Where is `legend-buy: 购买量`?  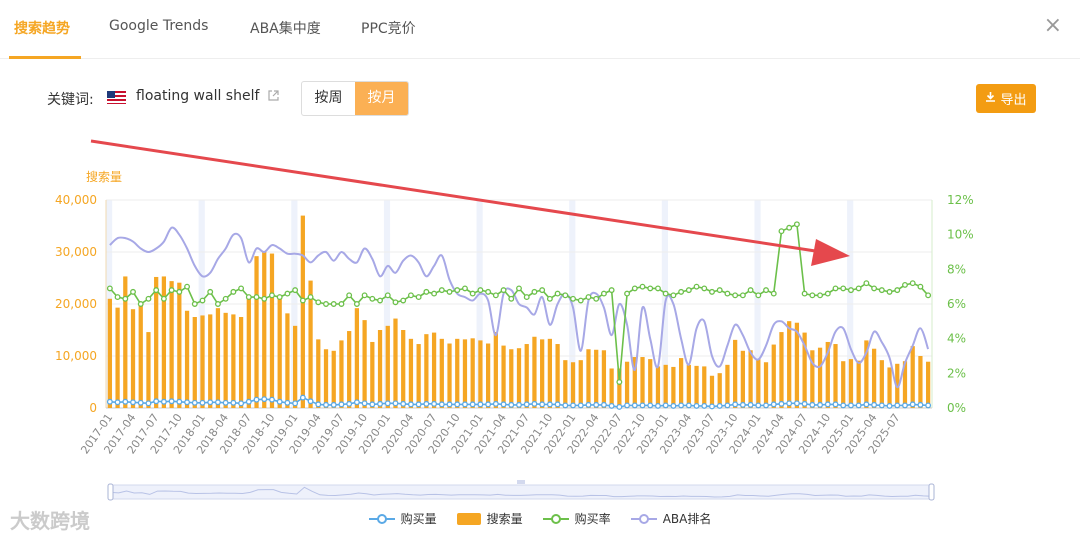
legend-buy: 购买量 is located at coordinates (402, 518).